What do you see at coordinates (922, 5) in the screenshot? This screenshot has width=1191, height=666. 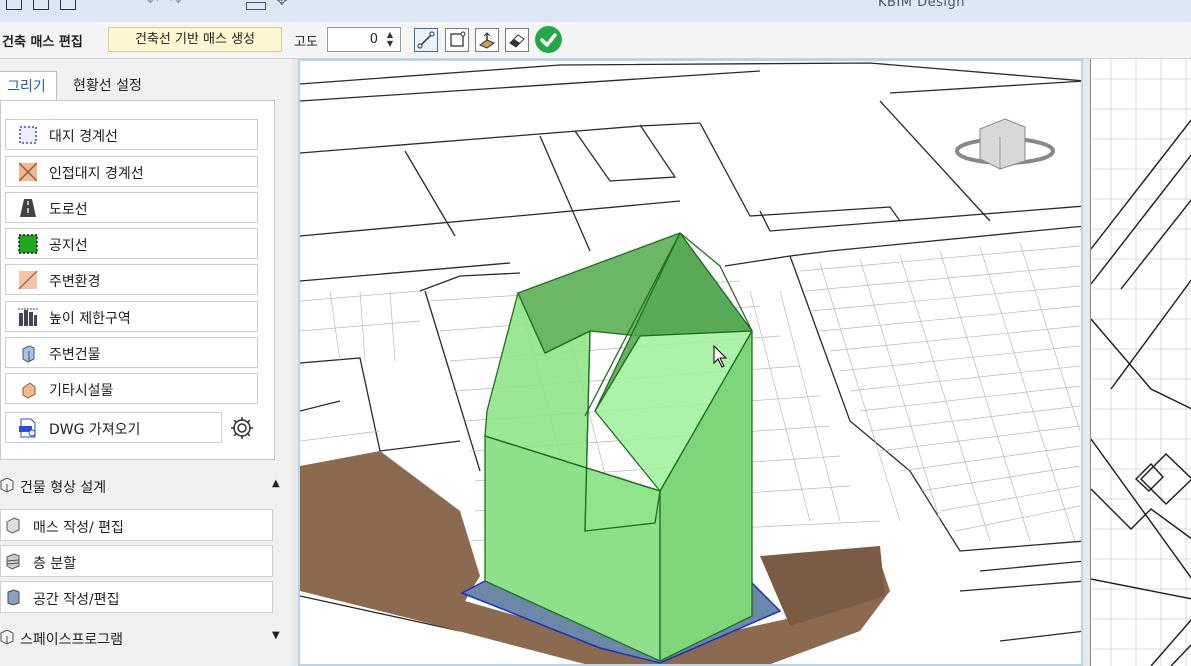 I see `app-title: KBIM Design` at bounding box center [922, 5].